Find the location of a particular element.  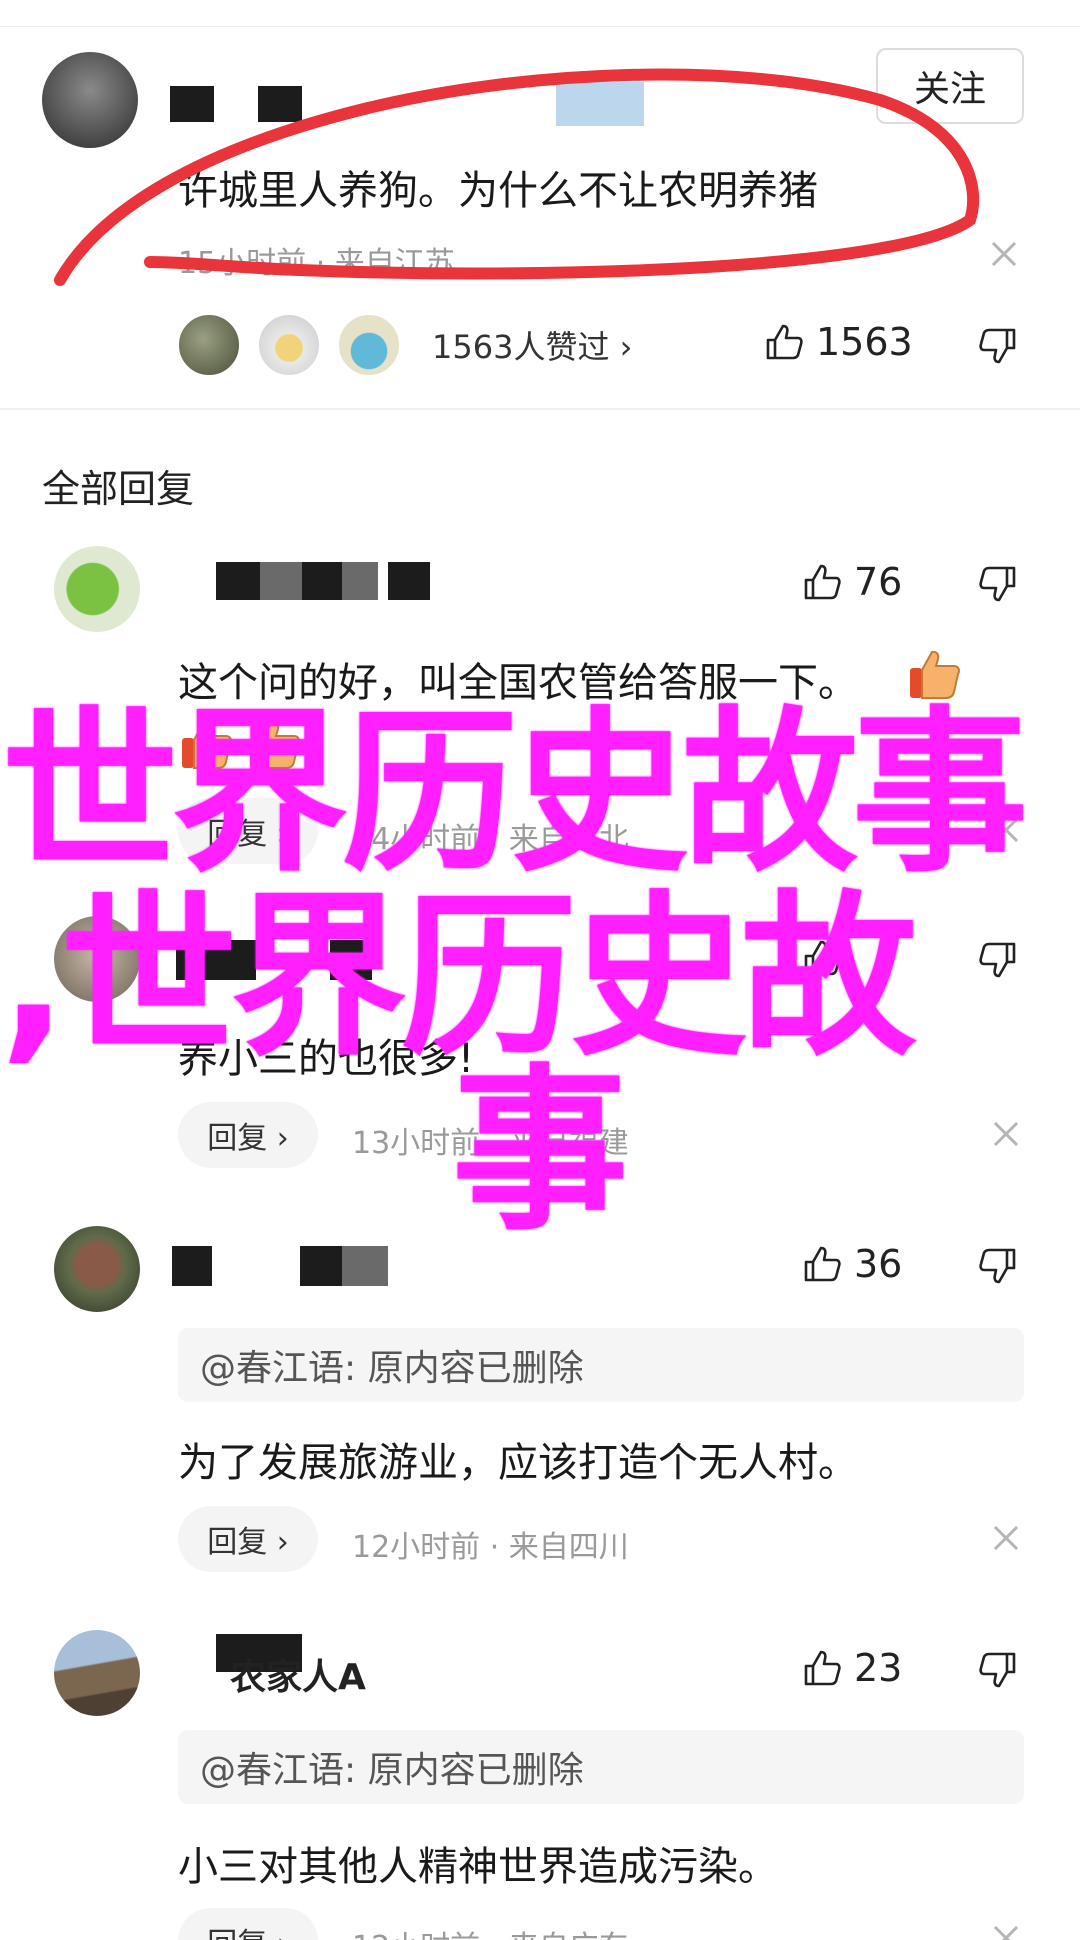

section-separator is located at coordinates (540, 409).